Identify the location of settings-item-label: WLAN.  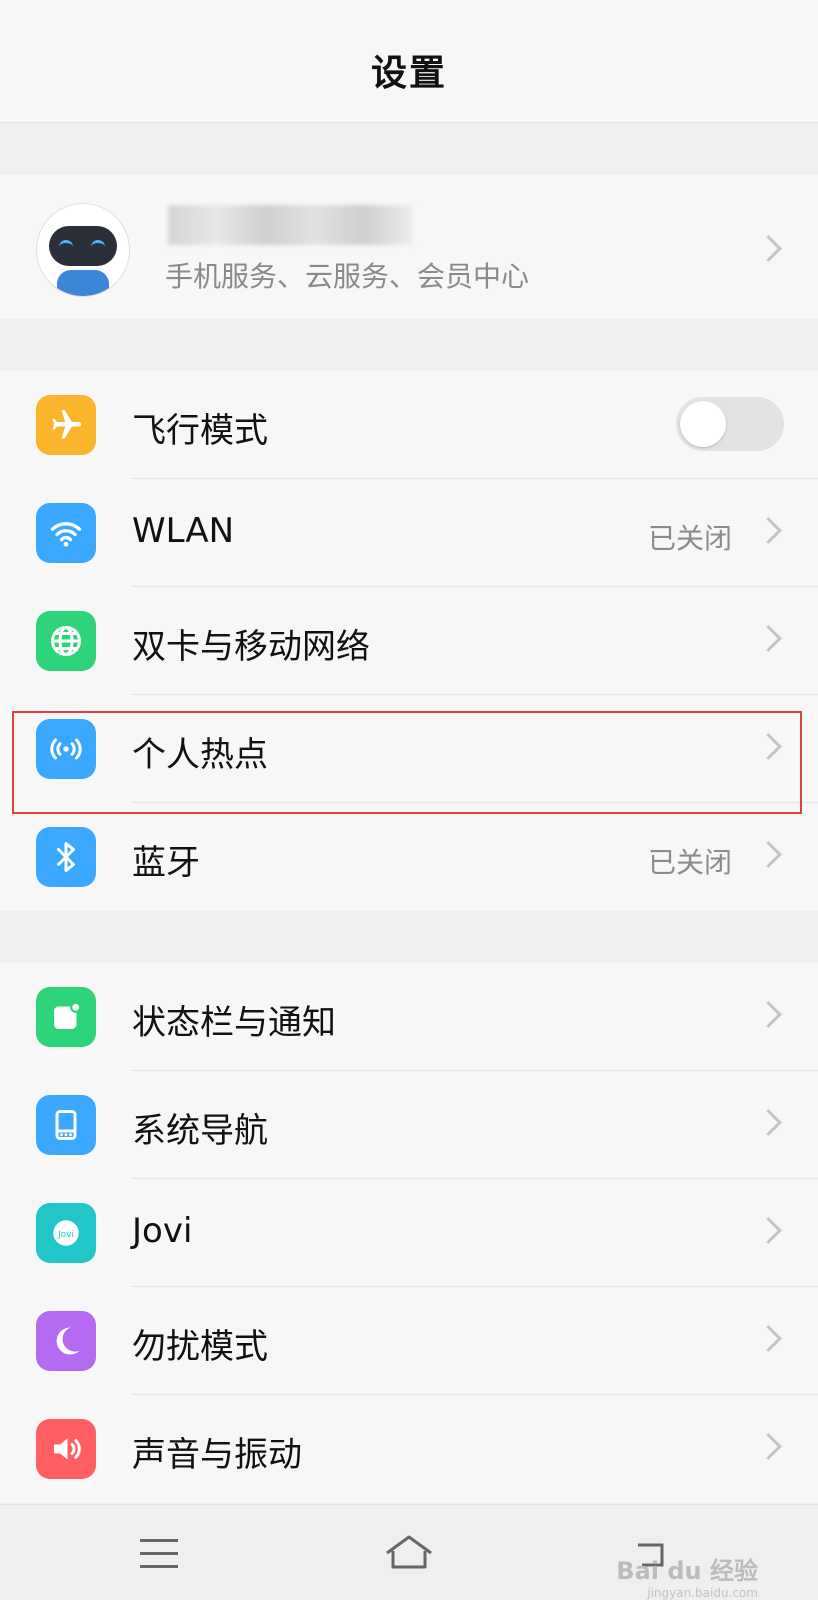
(183, 531).